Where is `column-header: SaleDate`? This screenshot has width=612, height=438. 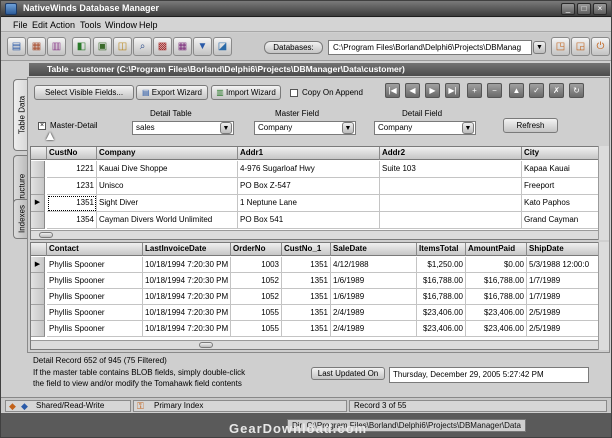 column-header: SaleDate is located at coordinates (374, 249).